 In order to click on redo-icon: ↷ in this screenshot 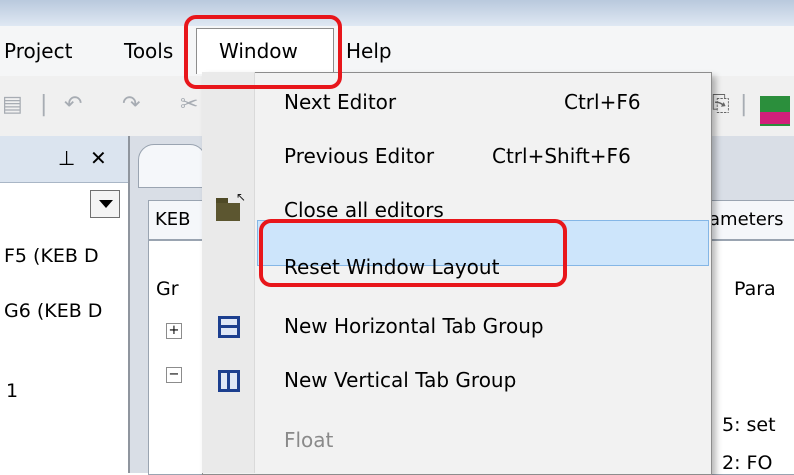, I will do `click(131, 104)`.